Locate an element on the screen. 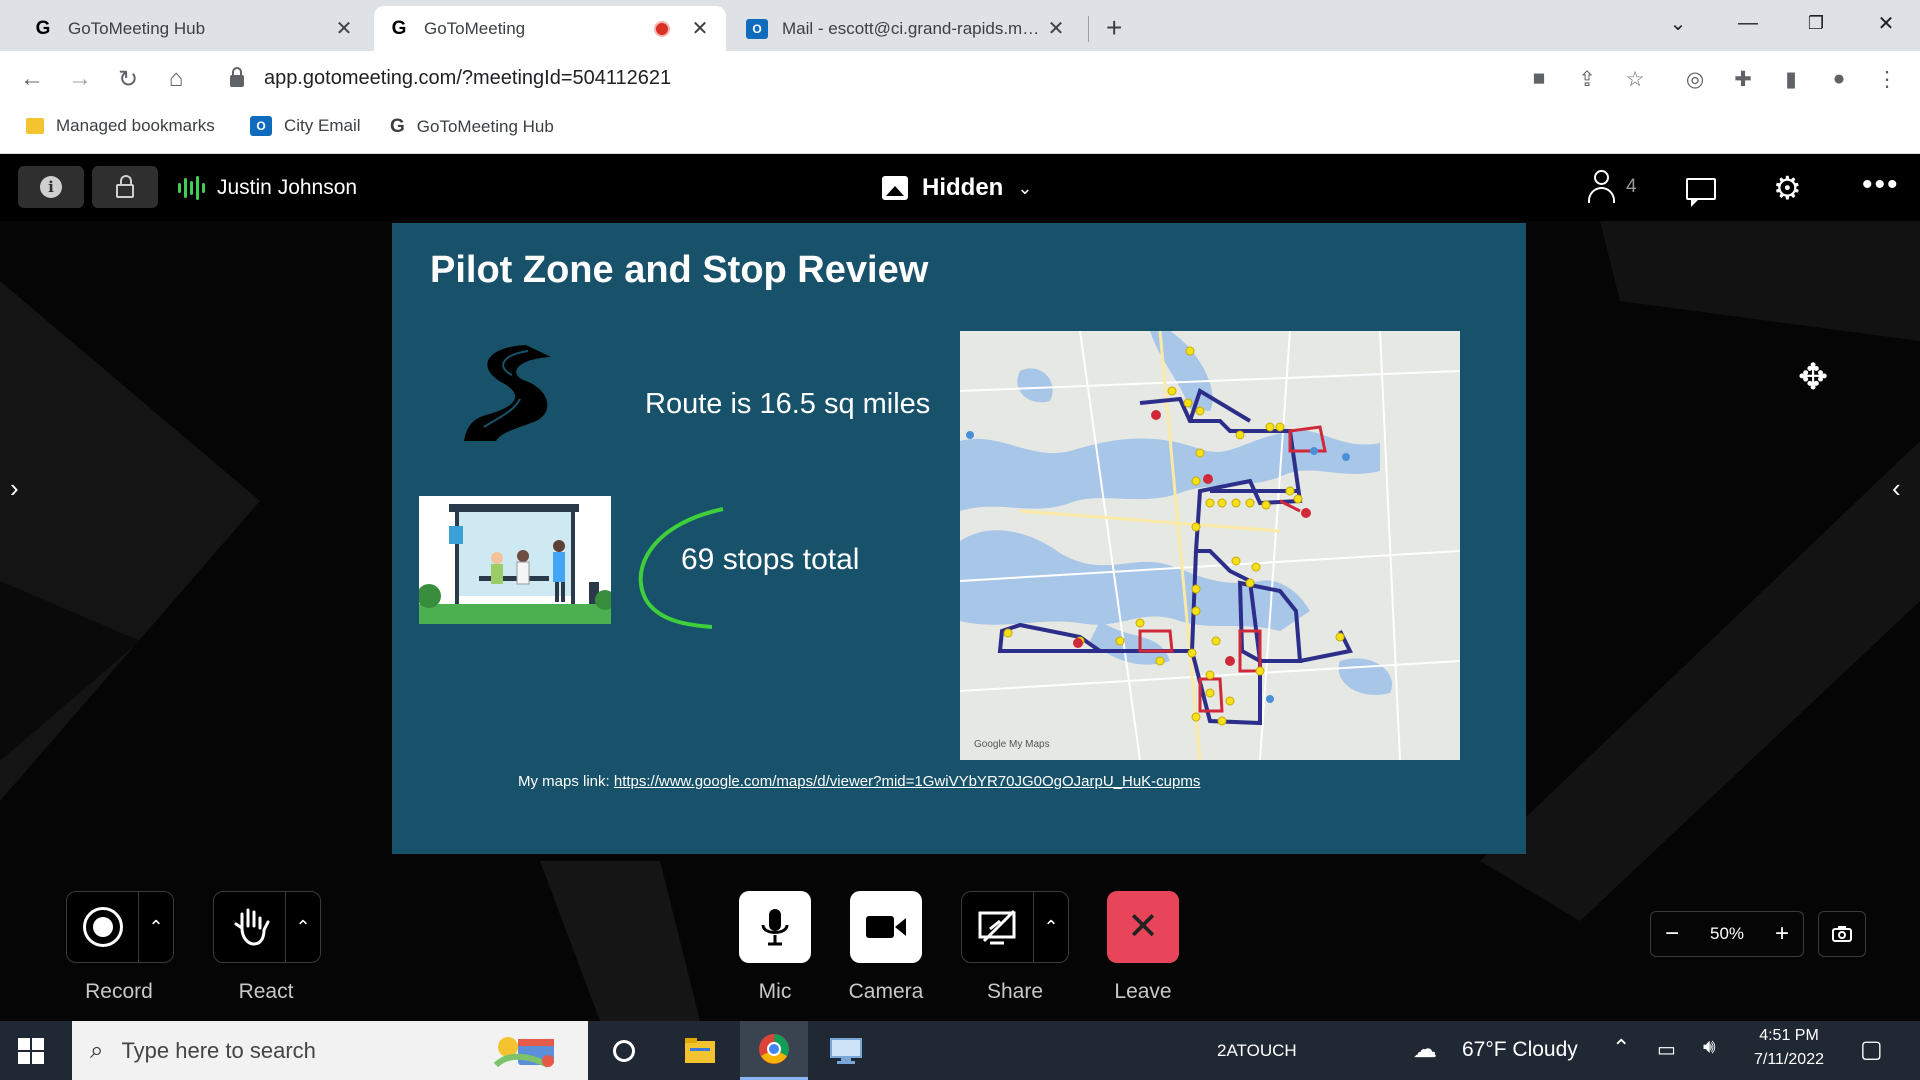 The image size is (1920, 1080). right-panel-chevron-icon: ‹ is located at coordinates (1896, 488).